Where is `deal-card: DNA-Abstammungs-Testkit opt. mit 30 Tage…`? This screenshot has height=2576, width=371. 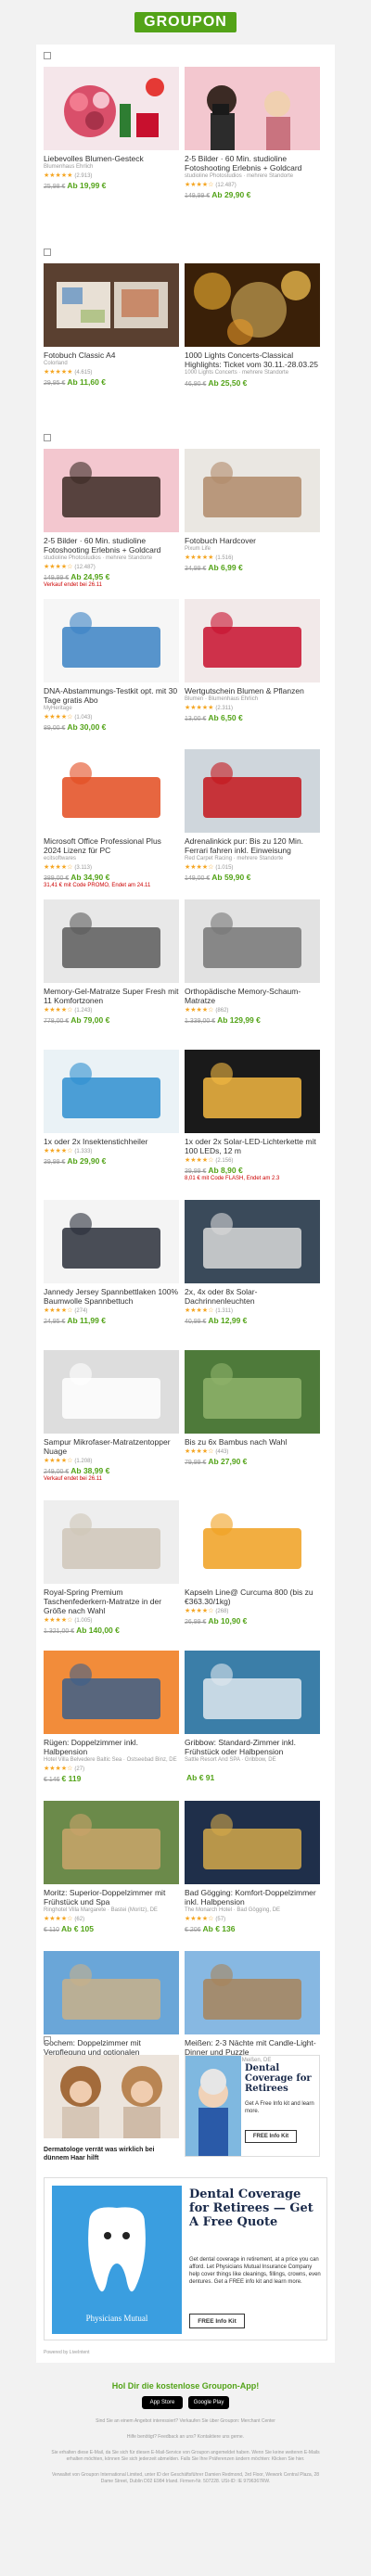
deal-card: DNA-Abstammungs-Testkit opt. mit 30 Tage… is located at coordinates (111, 665).